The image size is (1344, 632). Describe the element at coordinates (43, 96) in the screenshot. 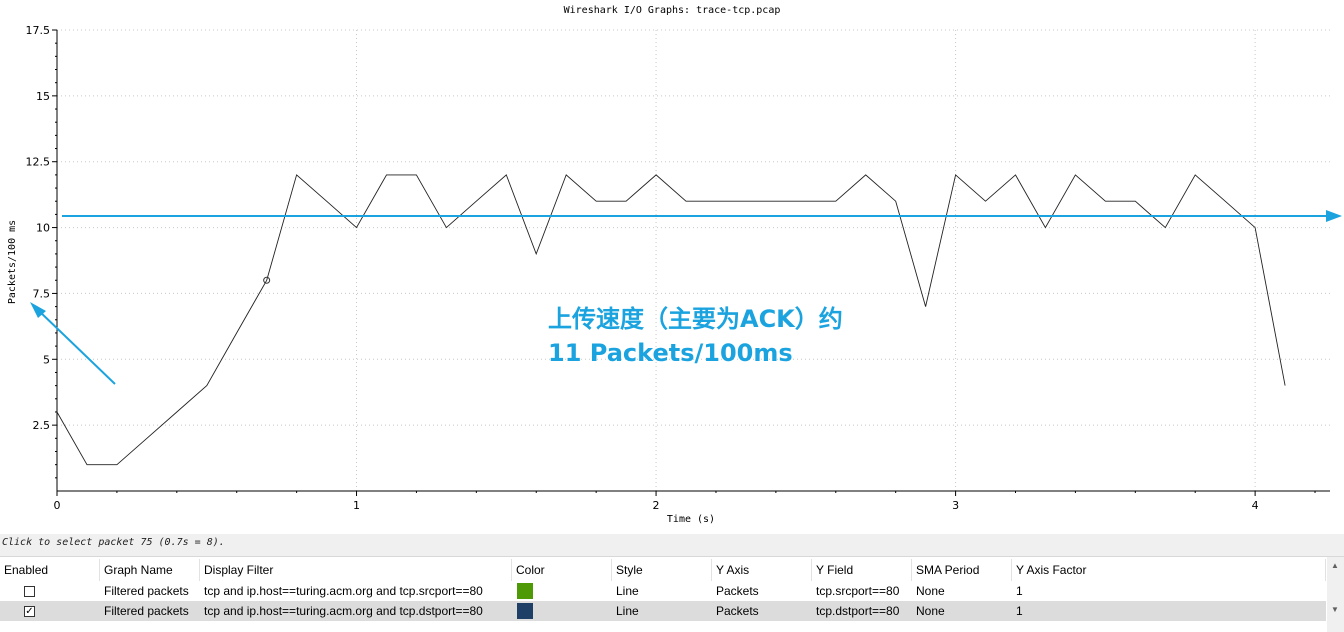

I see `y-tick-label: 15` at that location.